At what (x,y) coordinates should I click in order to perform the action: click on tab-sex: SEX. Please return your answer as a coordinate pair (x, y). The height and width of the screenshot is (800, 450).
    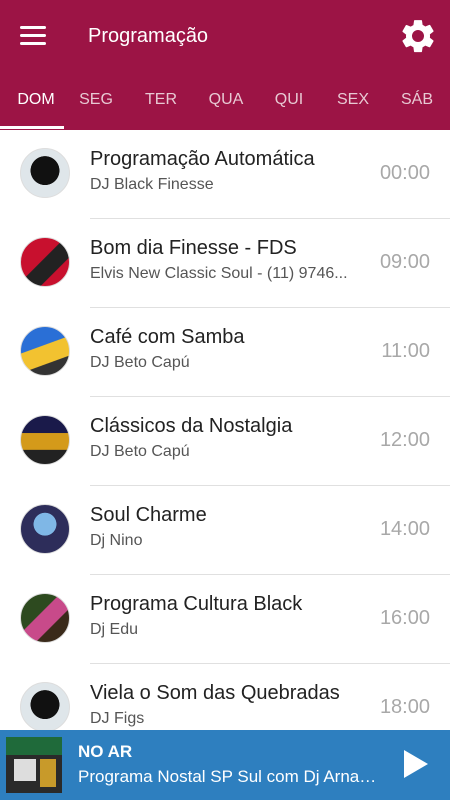
    Looking at the image, I should click on (353, 101).